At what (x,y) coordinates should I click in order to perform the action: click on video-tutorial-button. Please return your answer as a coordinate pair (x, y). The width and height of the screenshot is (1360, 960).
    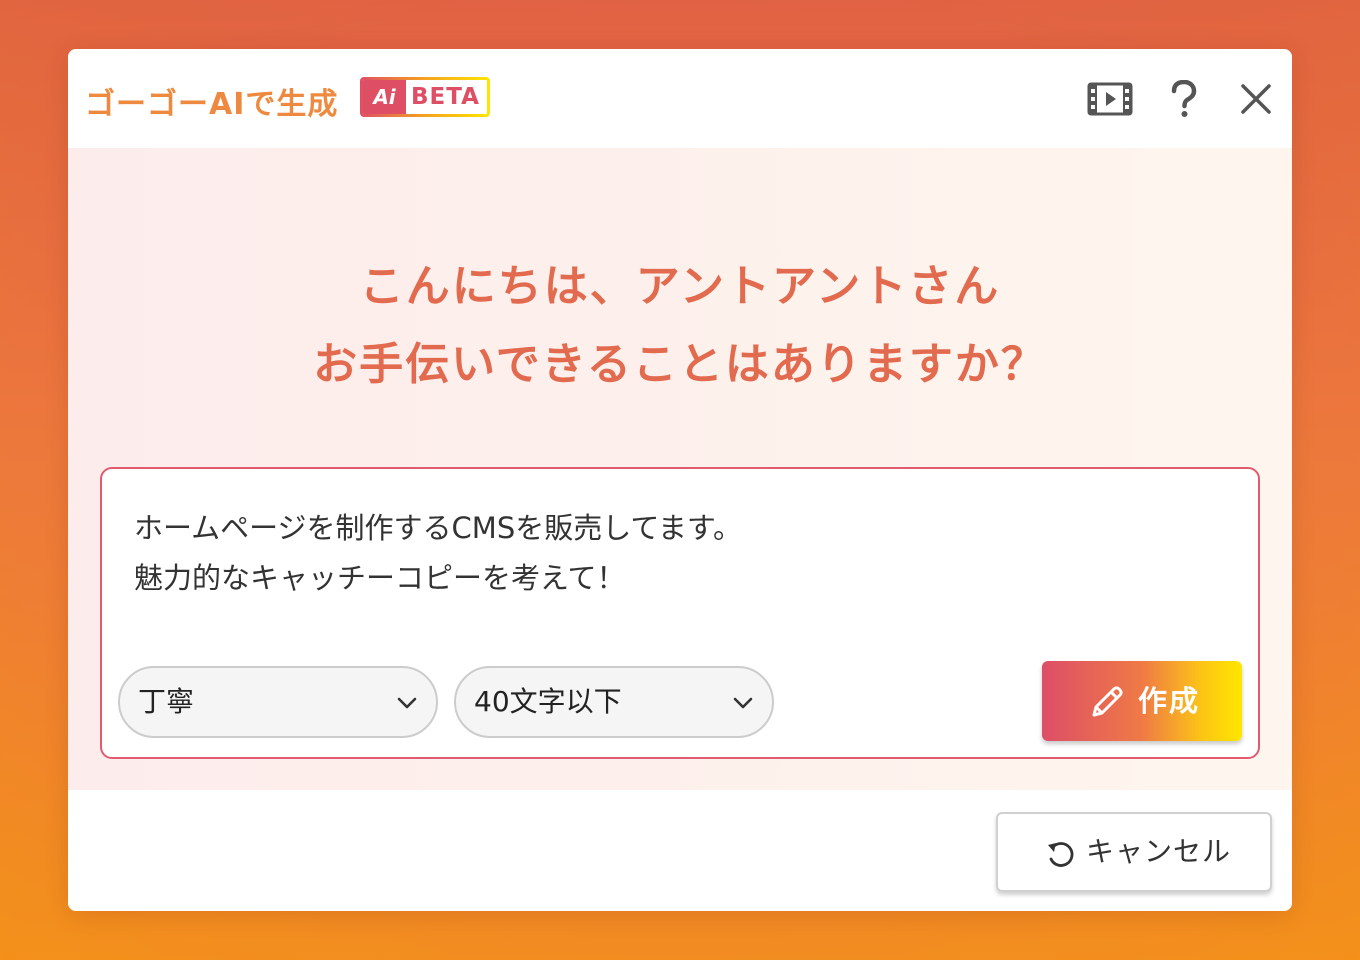
    Looking at the image, I should click on (1110, 99).